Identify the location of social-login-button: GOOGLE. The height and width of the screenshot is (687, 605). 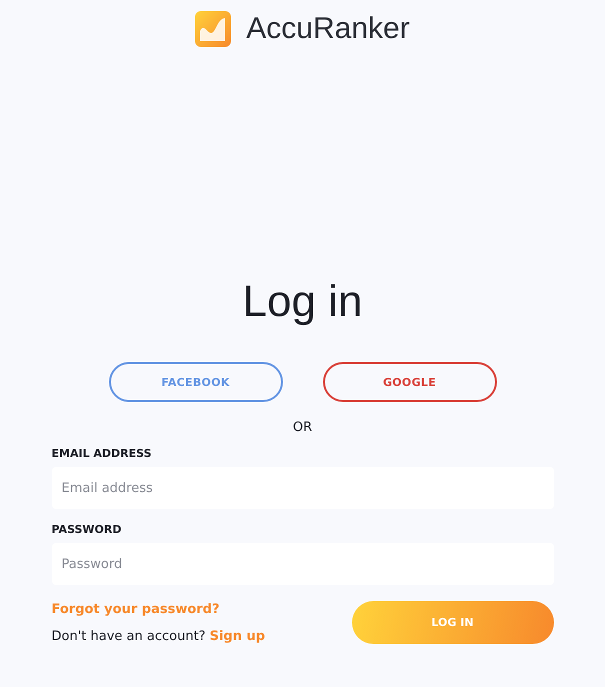
(409, 382).